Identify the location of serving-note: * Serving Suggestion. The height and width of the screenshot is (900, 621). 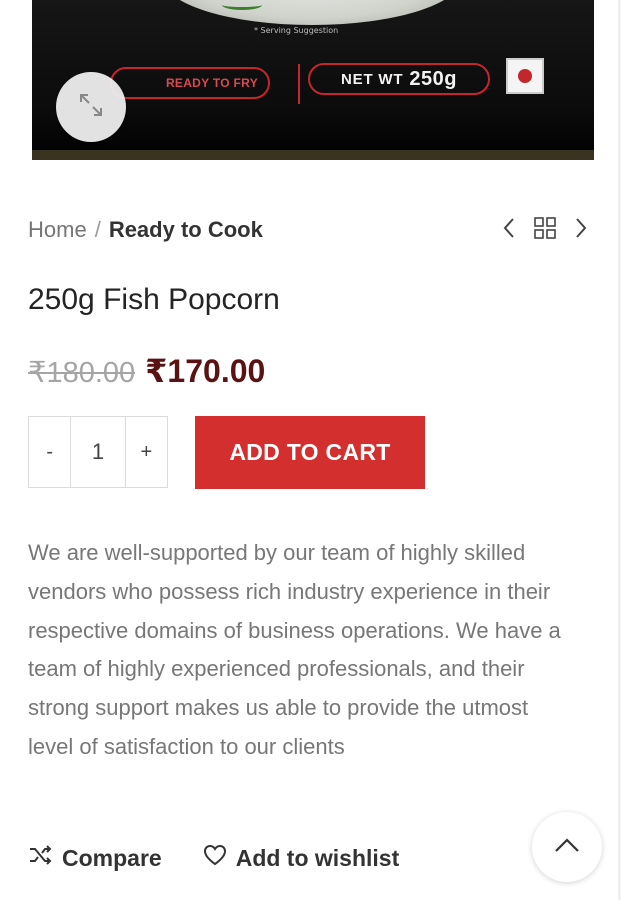
(296, 30).